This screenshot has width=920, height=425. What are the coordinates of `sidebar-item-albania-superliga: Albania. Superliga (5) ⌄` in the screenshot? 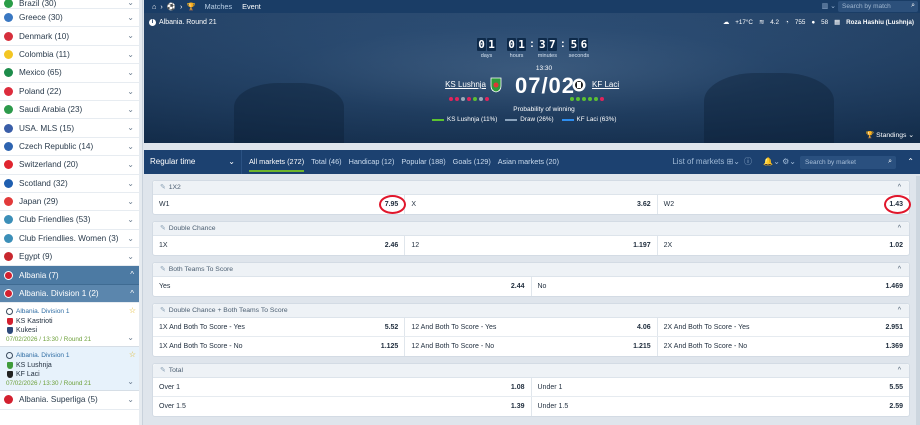 It's located at (71, 400).